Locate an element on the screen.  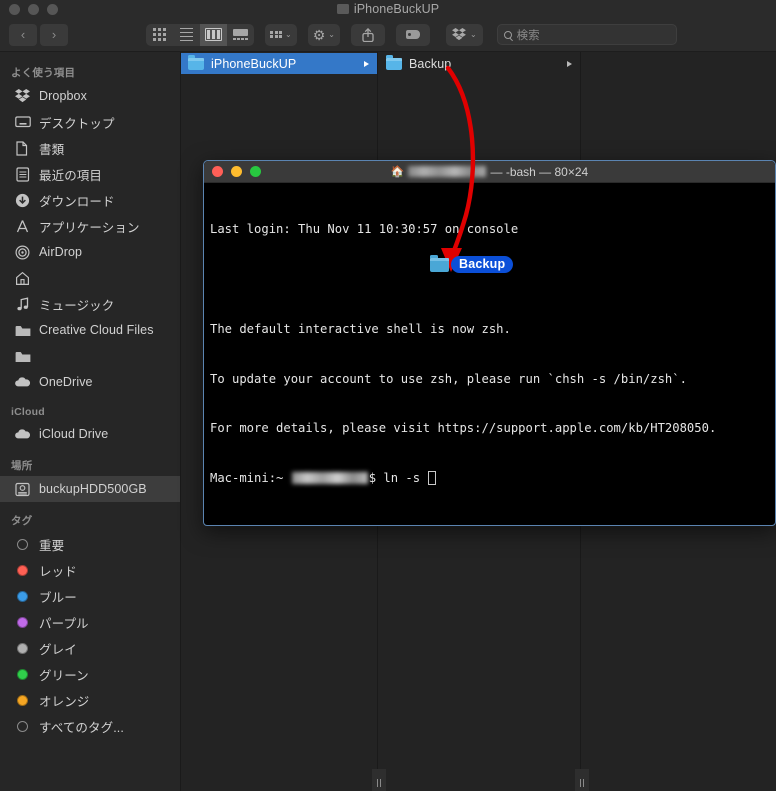
sidebar-tag-blue: ブルー is located at coordinates (90, 596).